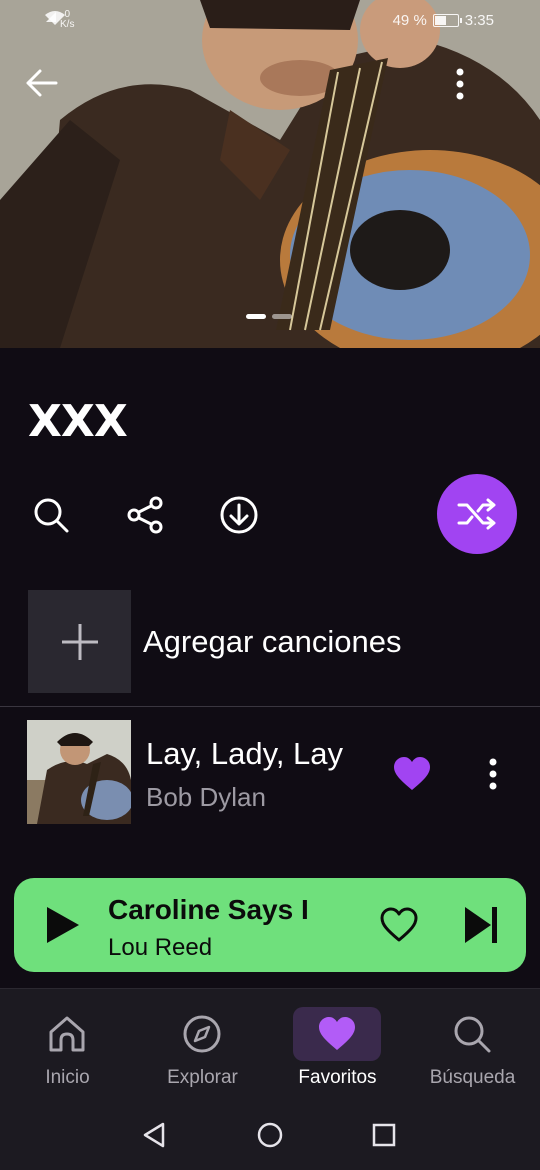 Image resolution: width=540 pixels, height=1170 pixels. I want to click on back-button, so click(46, 90).